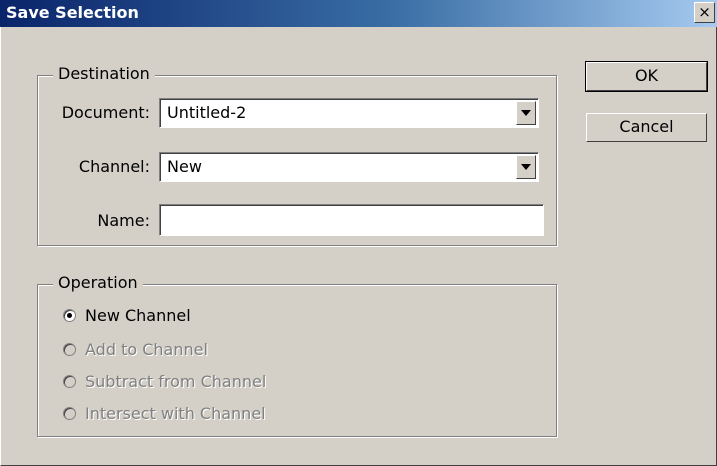 This screenshot has height=466, width=717. Describe the element at coordinates (114, 166) in the screenshot. I see `channel-label: Channel:` at that location.